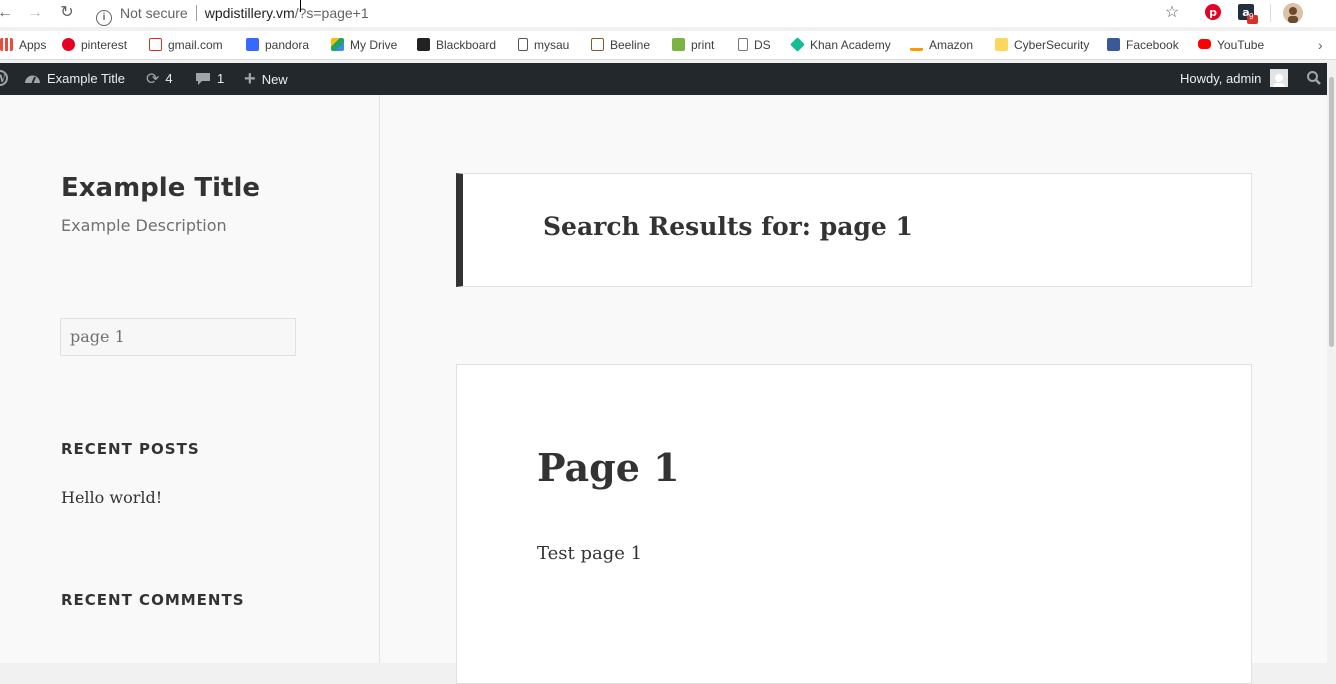  I want to click on site-name-label: Example Title, so click(86, 78).